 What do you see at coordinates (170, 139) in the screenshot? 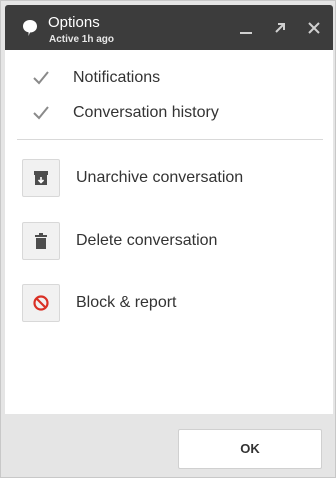
I see `divider` at bounding box center [170, 139].